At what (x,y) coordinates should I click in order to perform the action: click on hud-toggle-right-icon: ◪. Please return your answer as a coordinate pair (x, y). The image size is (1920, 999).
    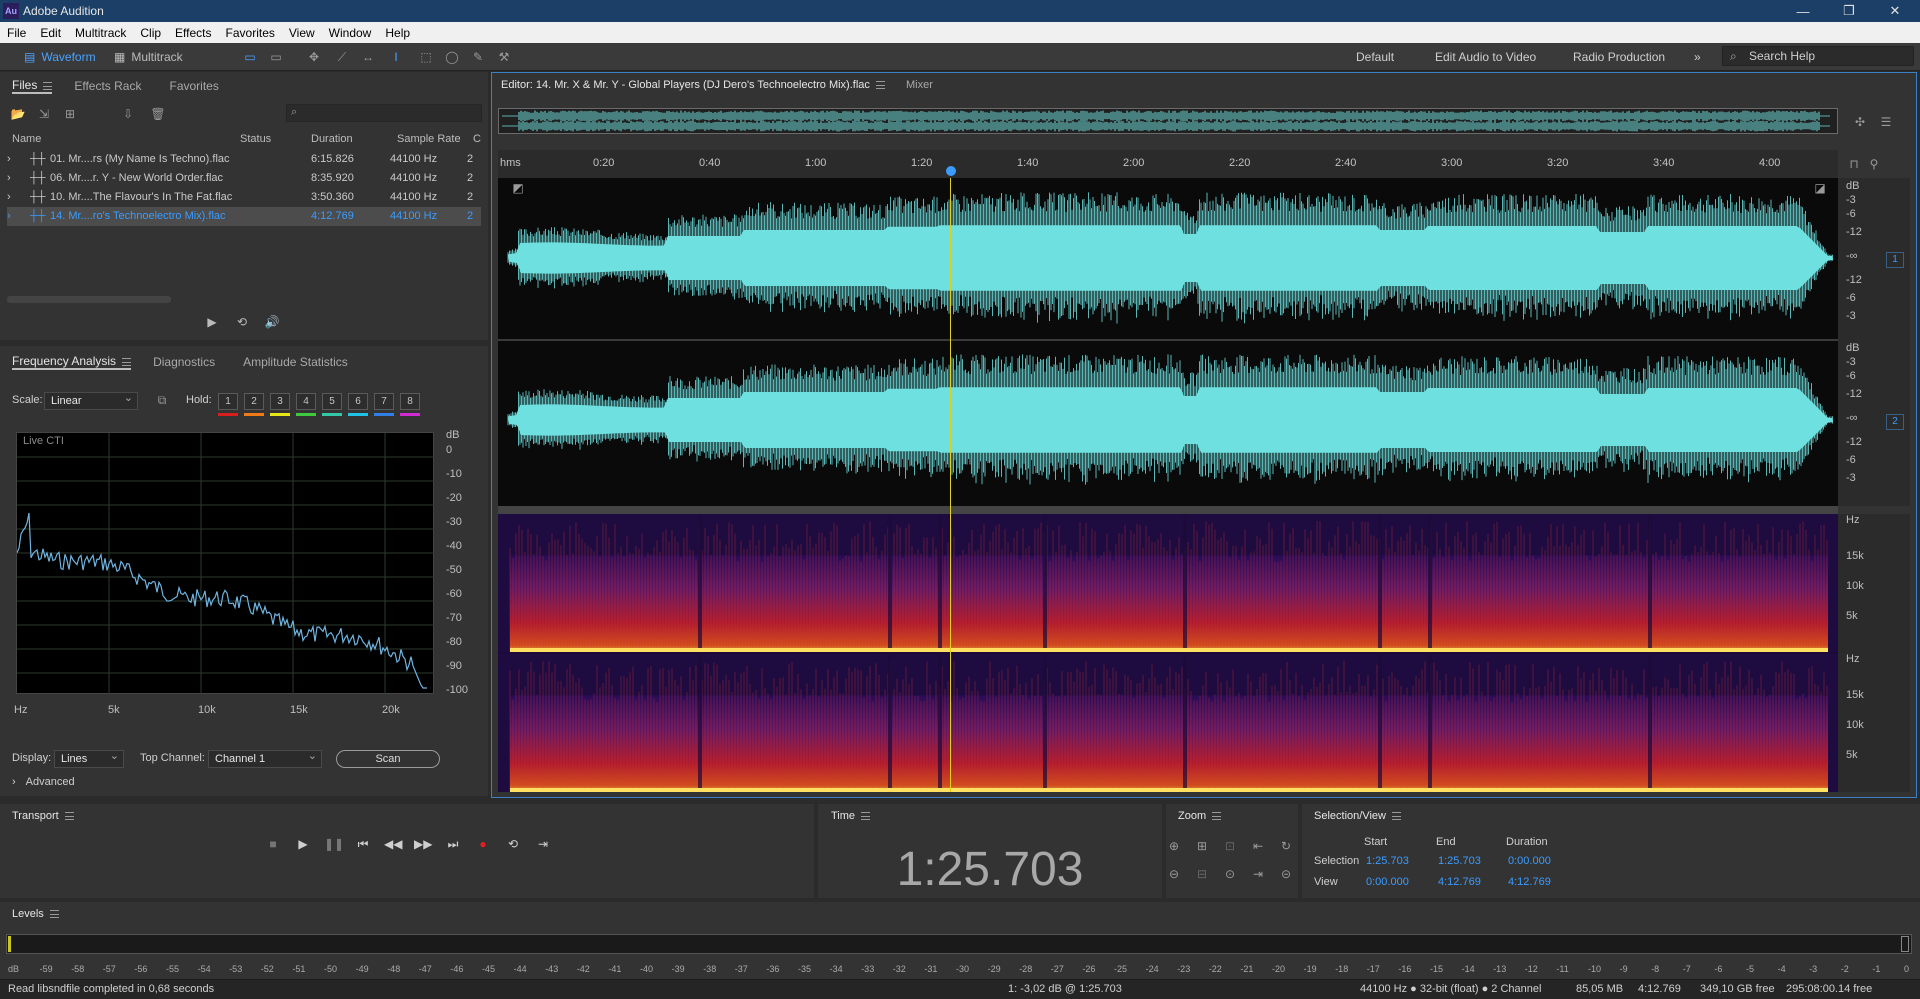
    Looking at the image, I should click on (1820, 188).